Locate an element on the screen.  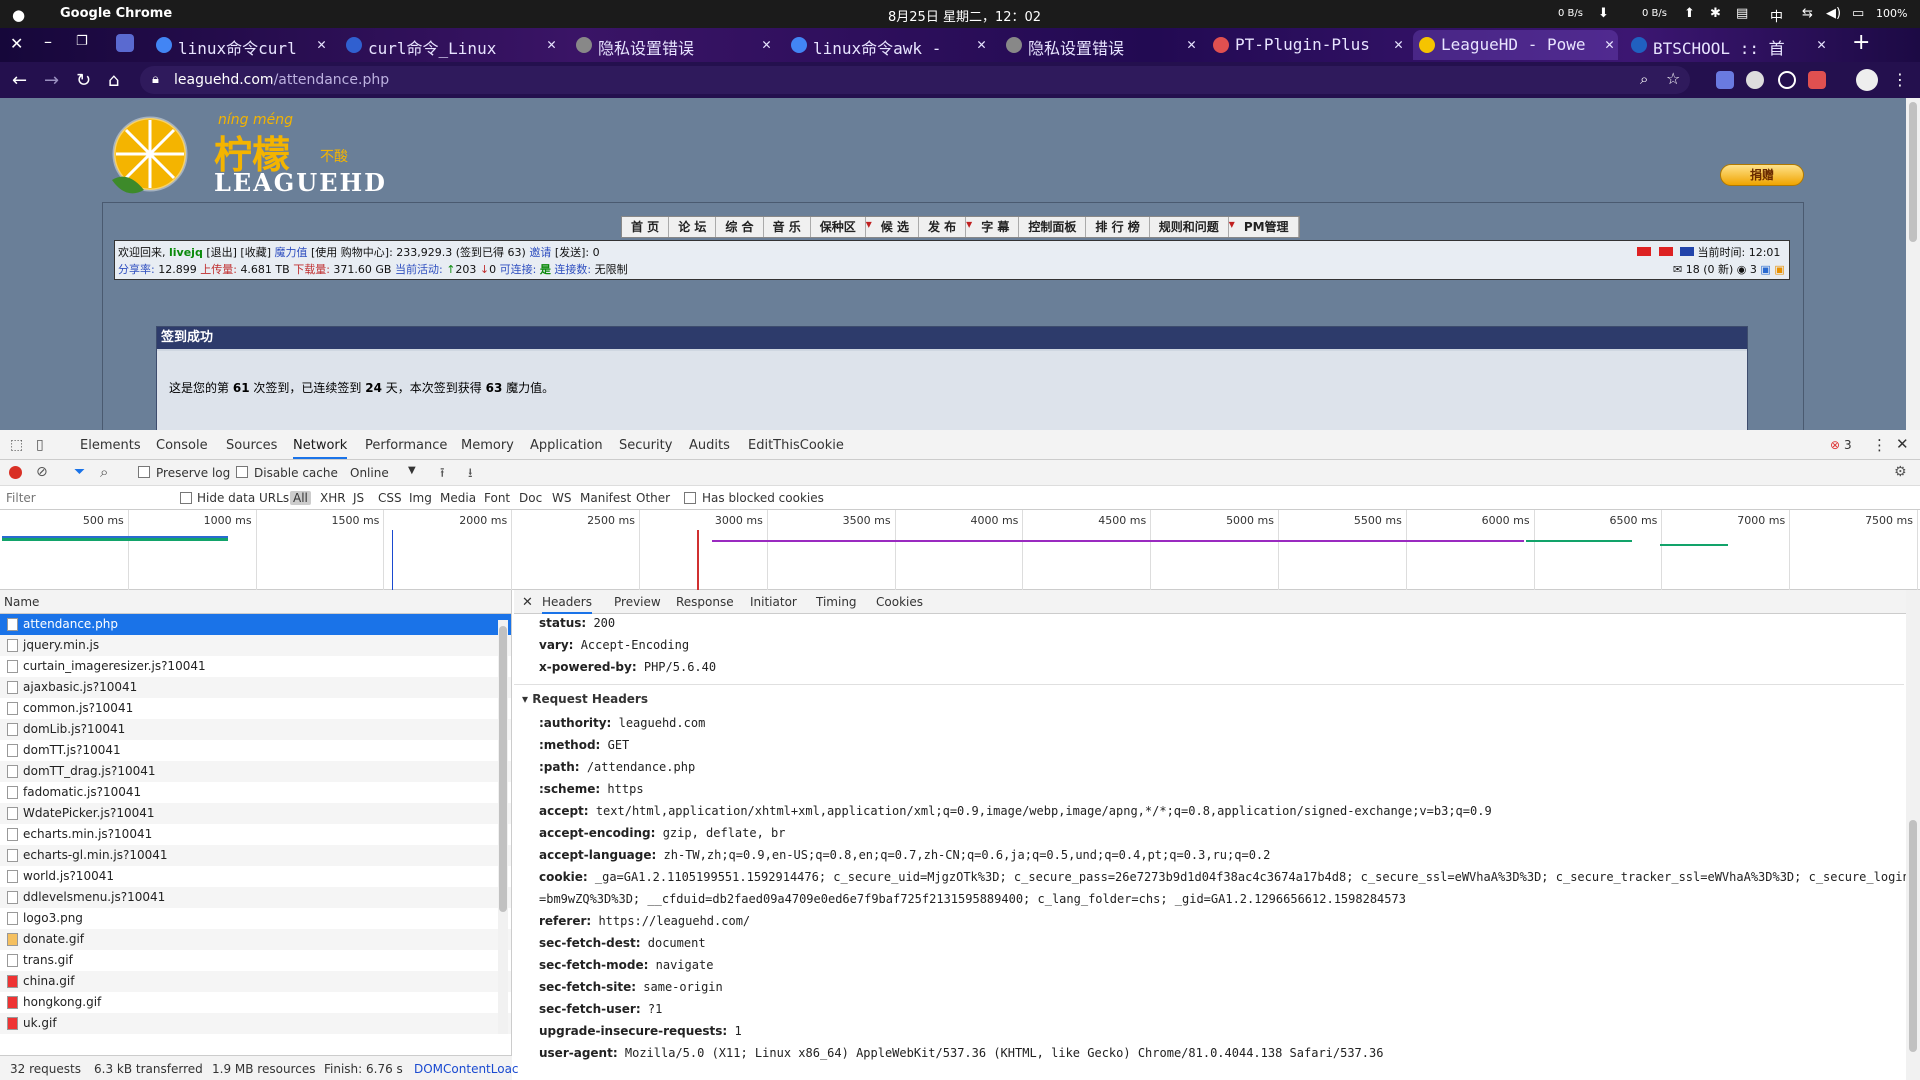
nav-item: 音 乐 is located at coordinates (787, 227).